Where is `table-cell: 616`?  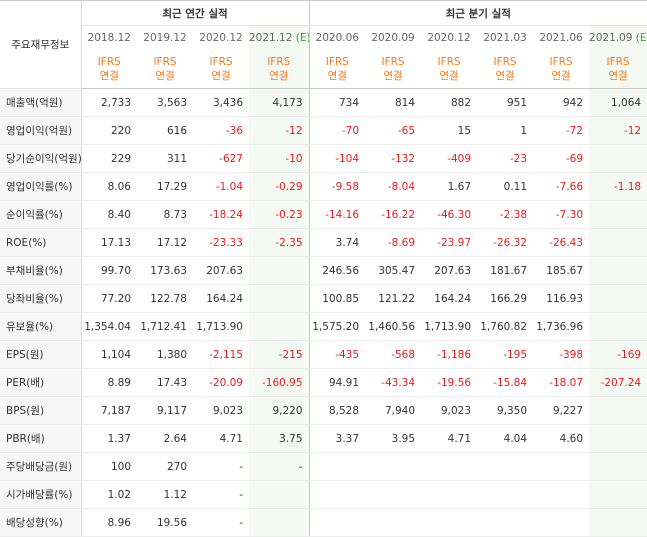
table-cell: 616 is located at coordinates (165, 130).